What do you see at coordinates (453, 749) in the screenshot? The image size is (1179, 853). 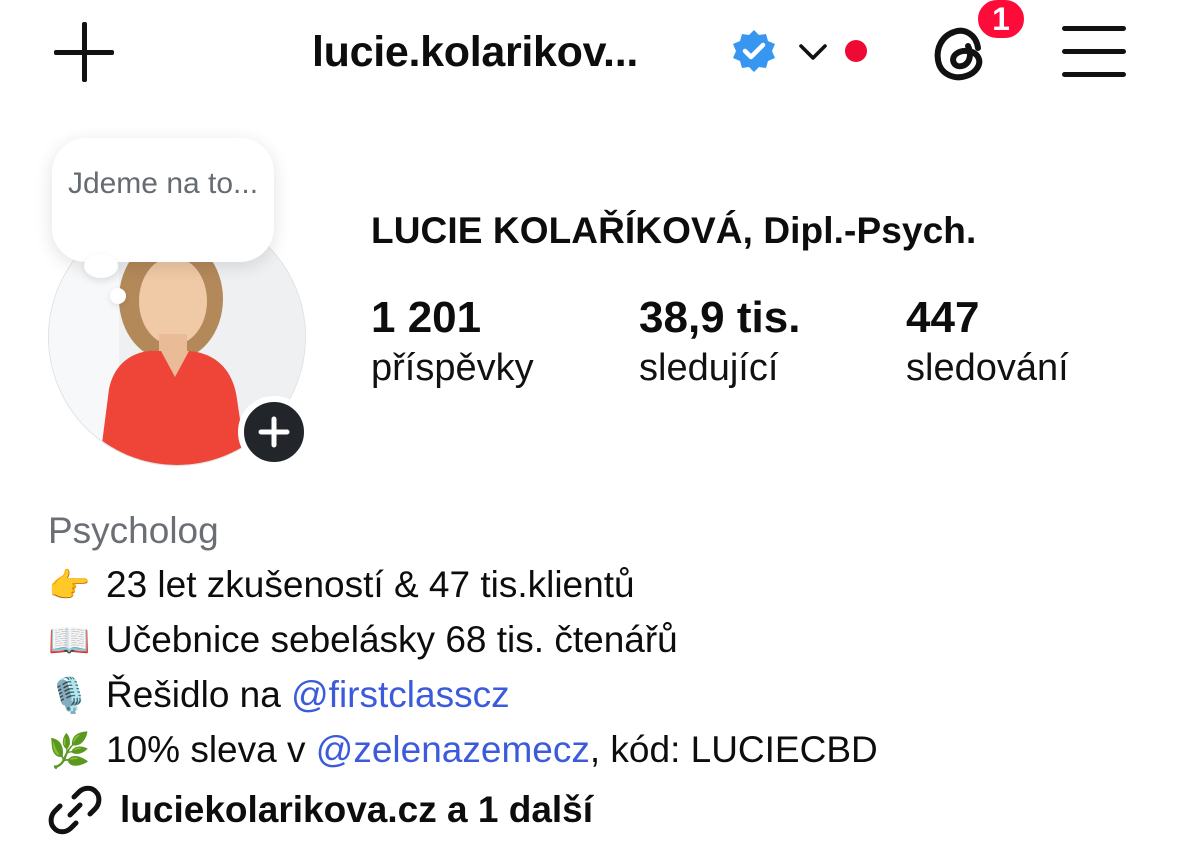 I see `mention-link: @zelenazemecz` at bounding box center [453, 749].